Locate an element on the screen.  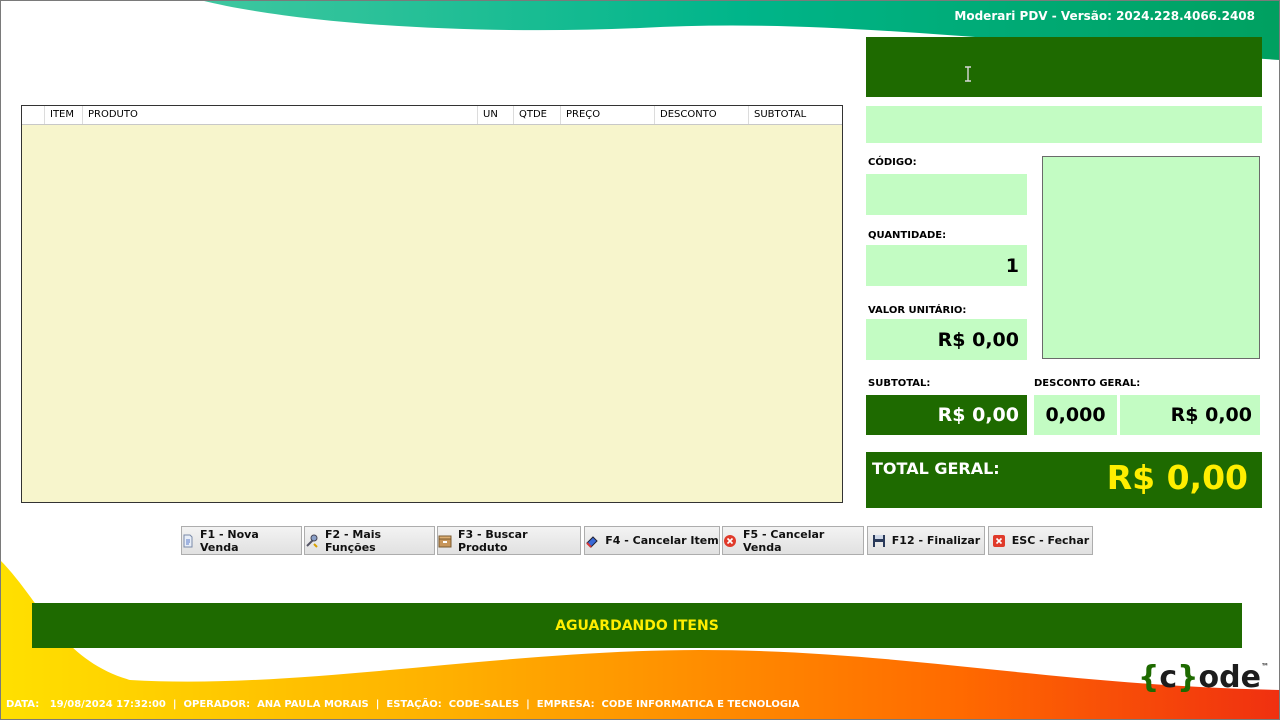
code-logo: {c}ode™ is located at coordinates (1203, 677).